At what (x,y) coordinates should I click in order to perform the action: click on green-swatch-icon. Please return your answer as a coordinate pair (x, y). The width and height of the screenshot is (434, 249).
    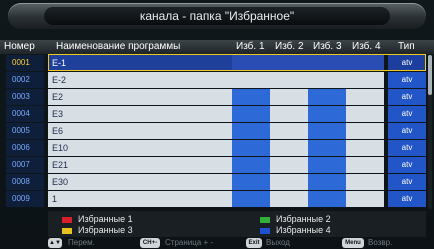
    Looking at the image, I should click on (265, 219).